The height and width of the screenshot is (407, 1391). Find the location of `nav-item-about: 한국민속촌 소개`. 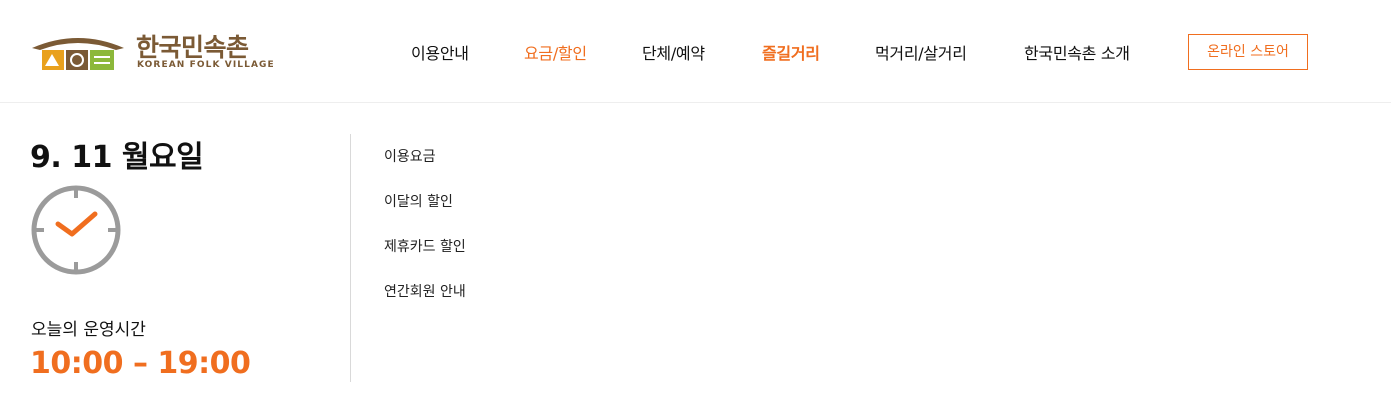

nav-item-about: 한국민속촌 소개 is located at coordinates (1077, 52).